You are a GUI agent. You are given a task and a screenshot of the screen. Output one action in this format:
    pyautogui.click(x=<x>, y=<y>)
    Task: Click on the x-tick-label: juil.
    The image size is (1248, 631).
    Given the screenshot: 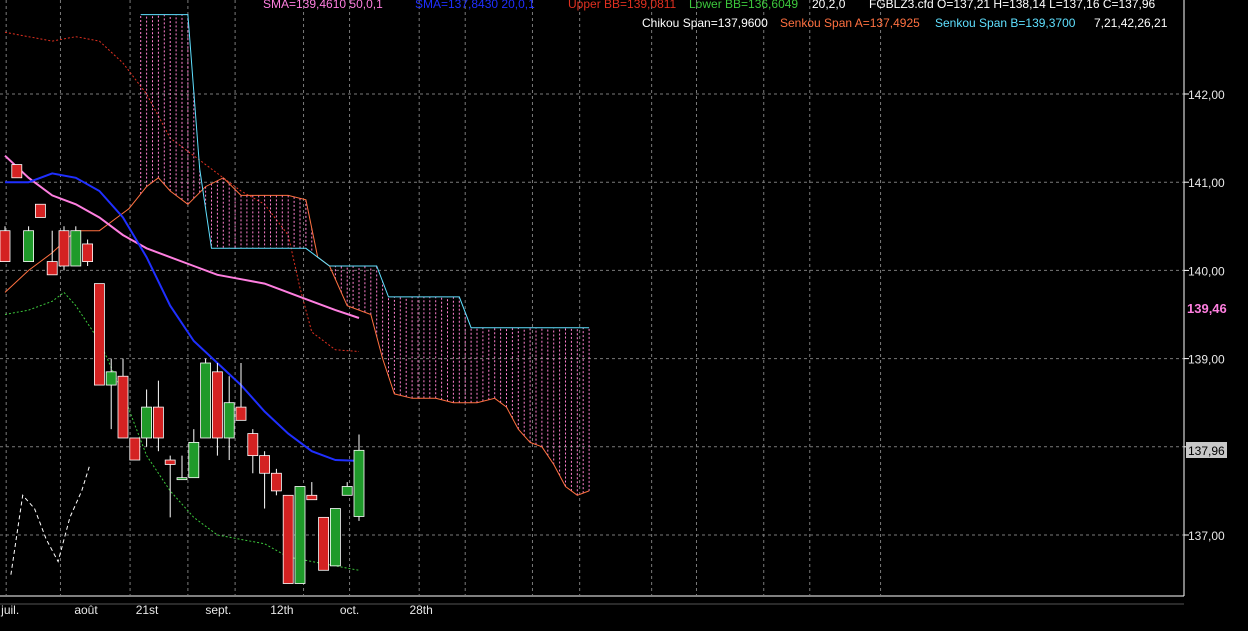 What is the action you would take?
    pyautogui.click(x=9, y=610)
    